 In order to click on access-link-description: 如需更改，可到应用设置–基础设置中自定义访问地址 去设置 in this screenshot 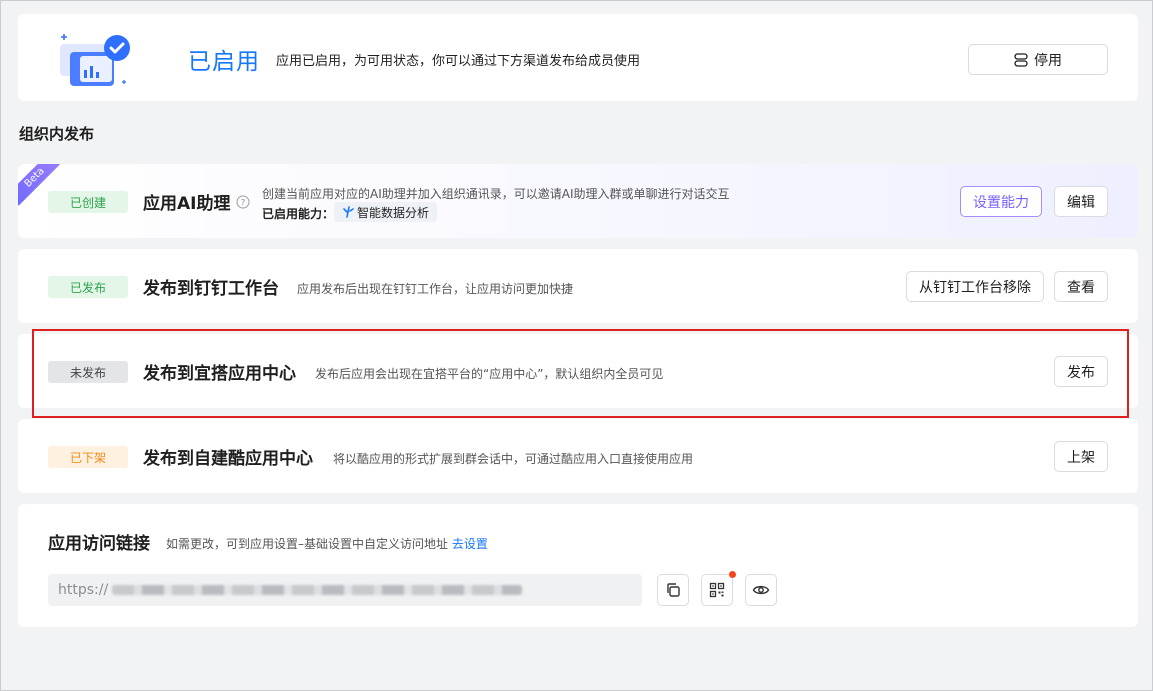, I will do `click(327, 543)`.